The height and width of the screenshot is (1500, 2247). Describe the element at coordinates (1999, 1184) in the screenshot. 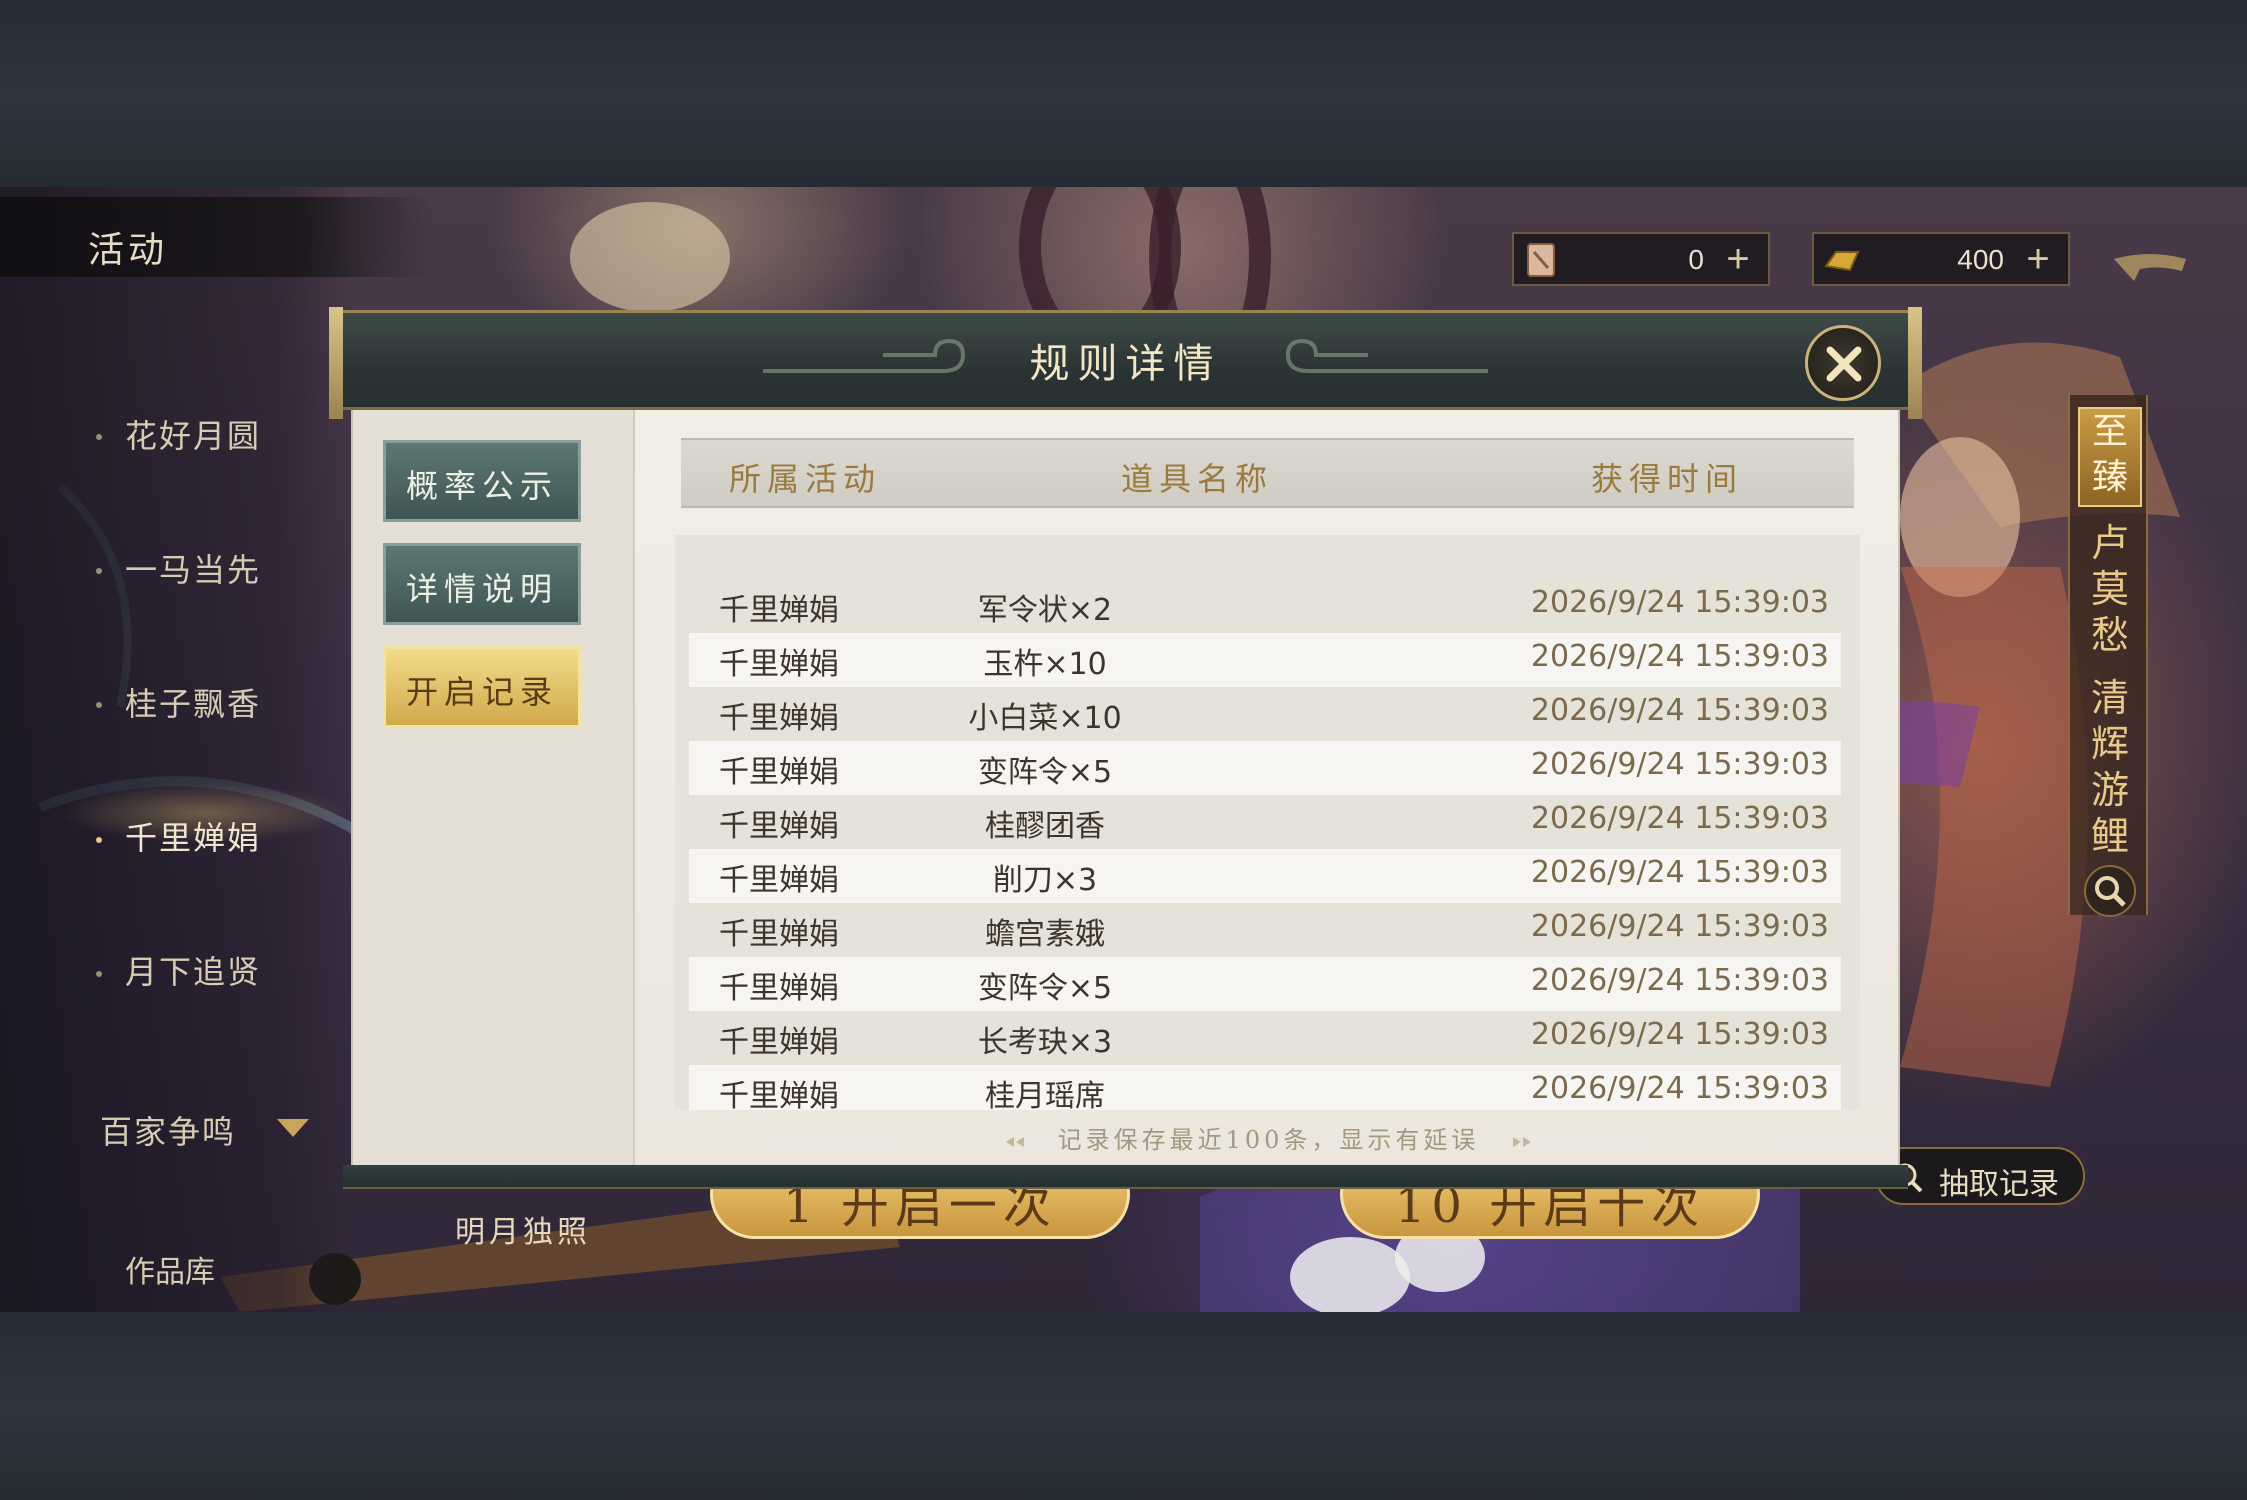

I see `draw-record-label: 抽取记录` at that location.